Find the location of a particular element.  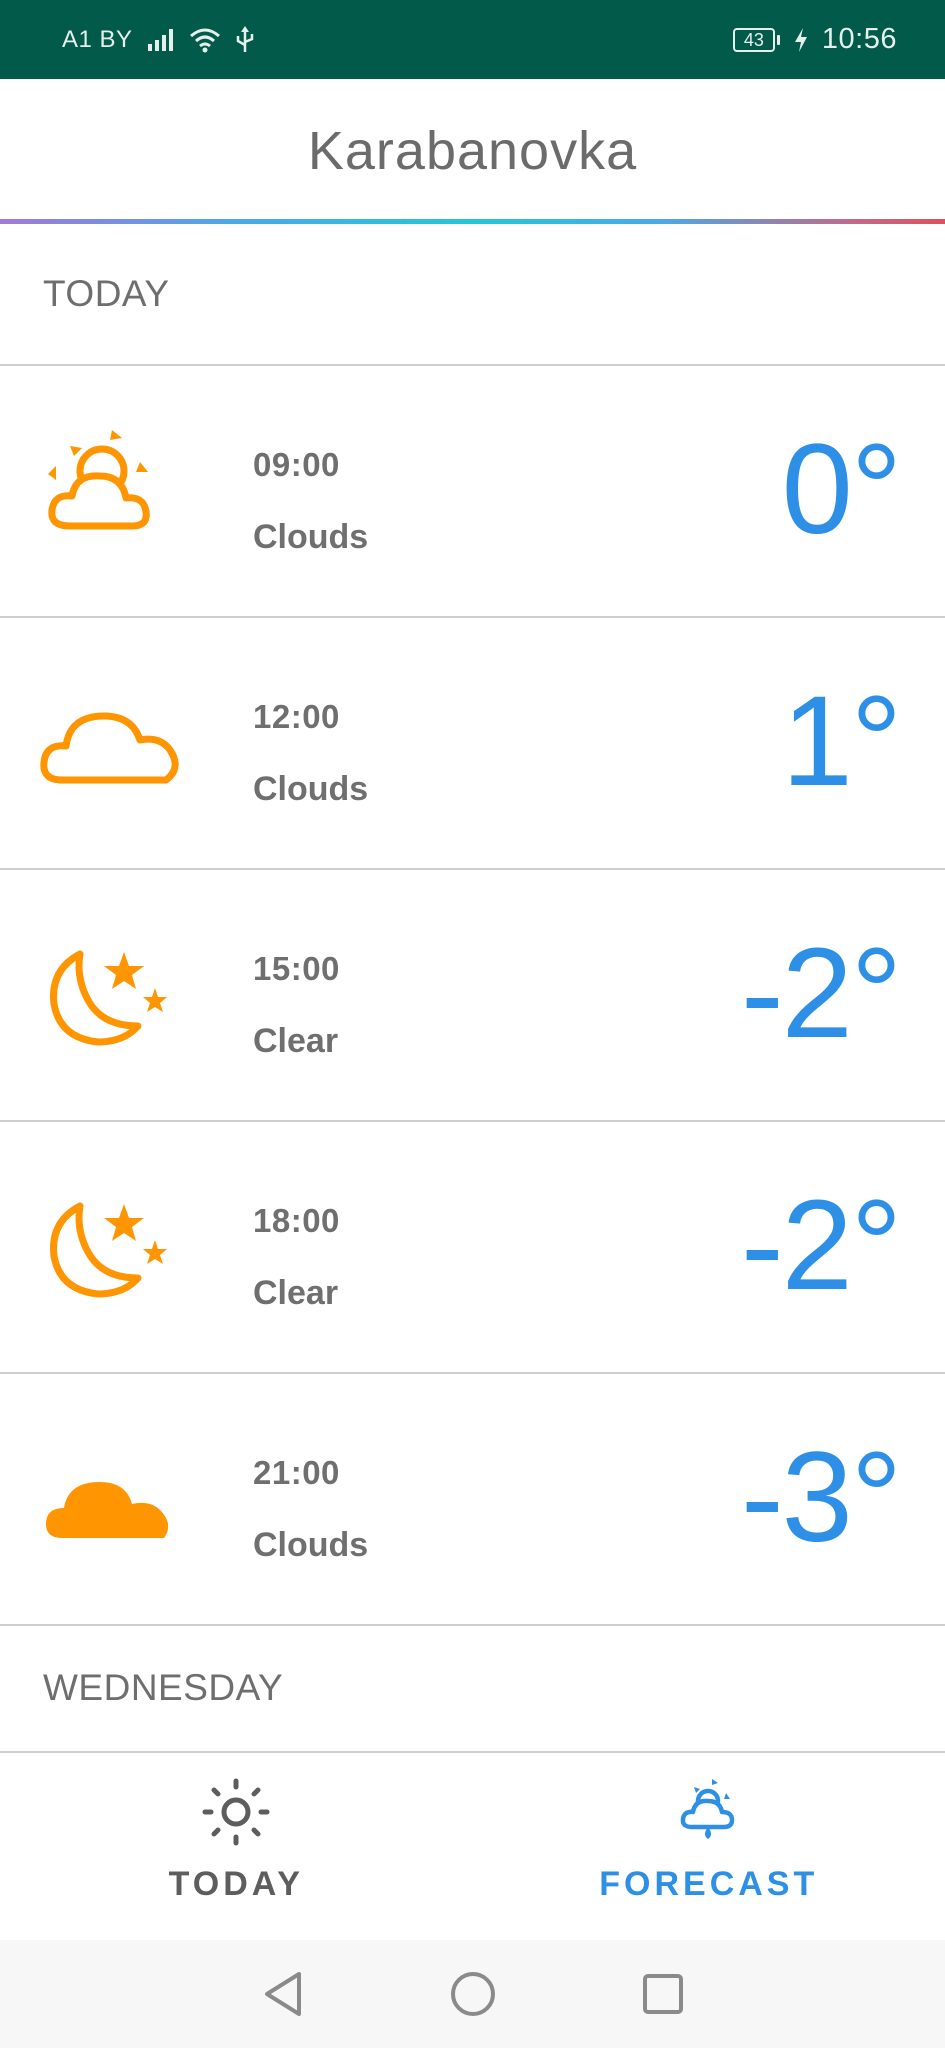

section-header-wednesday: WEDNESDAY is located at coordinates (472, 1688).